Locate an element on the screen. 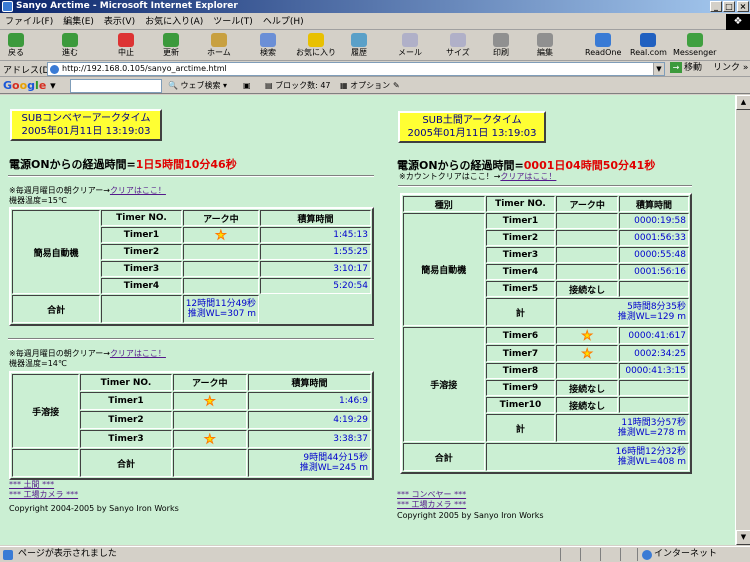 The image size is (750, 562). mail-button: メール is located at coordinates (410, 45).